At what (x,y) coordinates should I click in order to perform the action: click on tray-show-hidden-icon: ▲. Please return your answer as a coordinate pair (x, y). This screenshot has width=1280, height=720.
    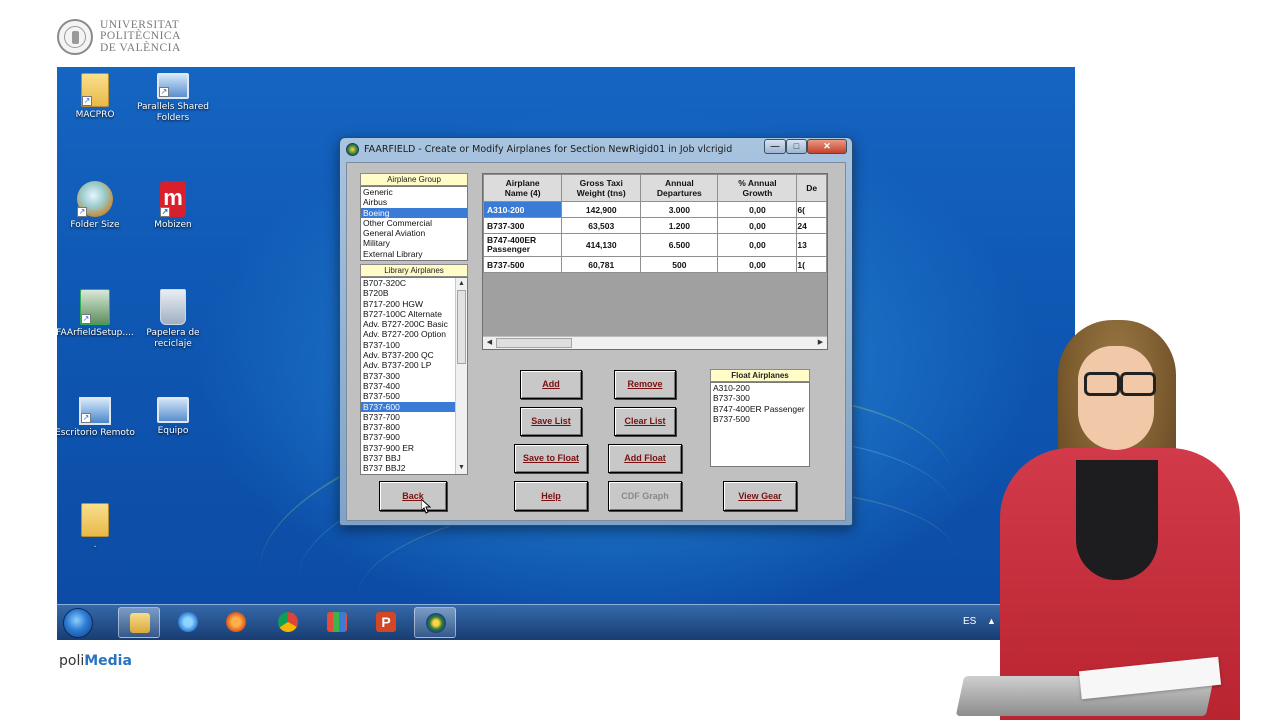
    Looking at the image, I should click on (991, 621).